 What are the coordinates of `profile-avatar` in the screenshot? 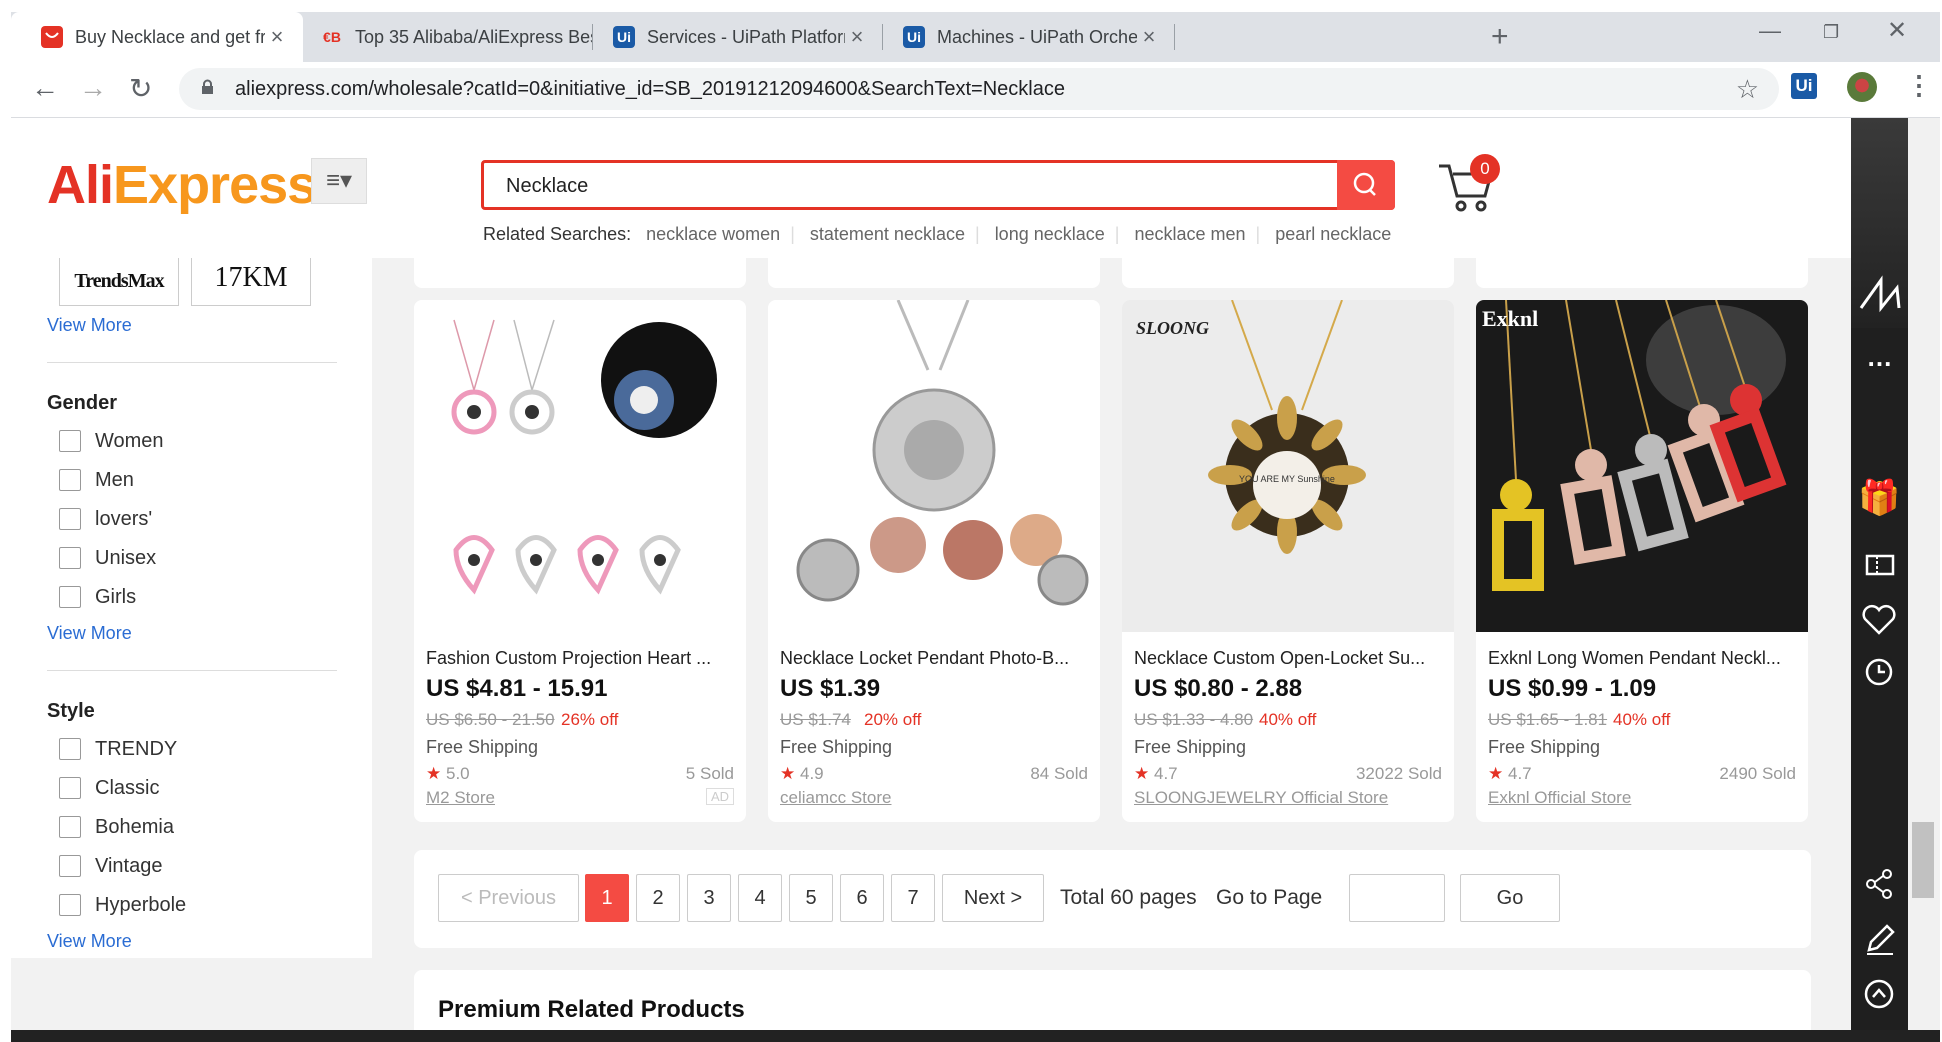 It's located at (1862, 87).